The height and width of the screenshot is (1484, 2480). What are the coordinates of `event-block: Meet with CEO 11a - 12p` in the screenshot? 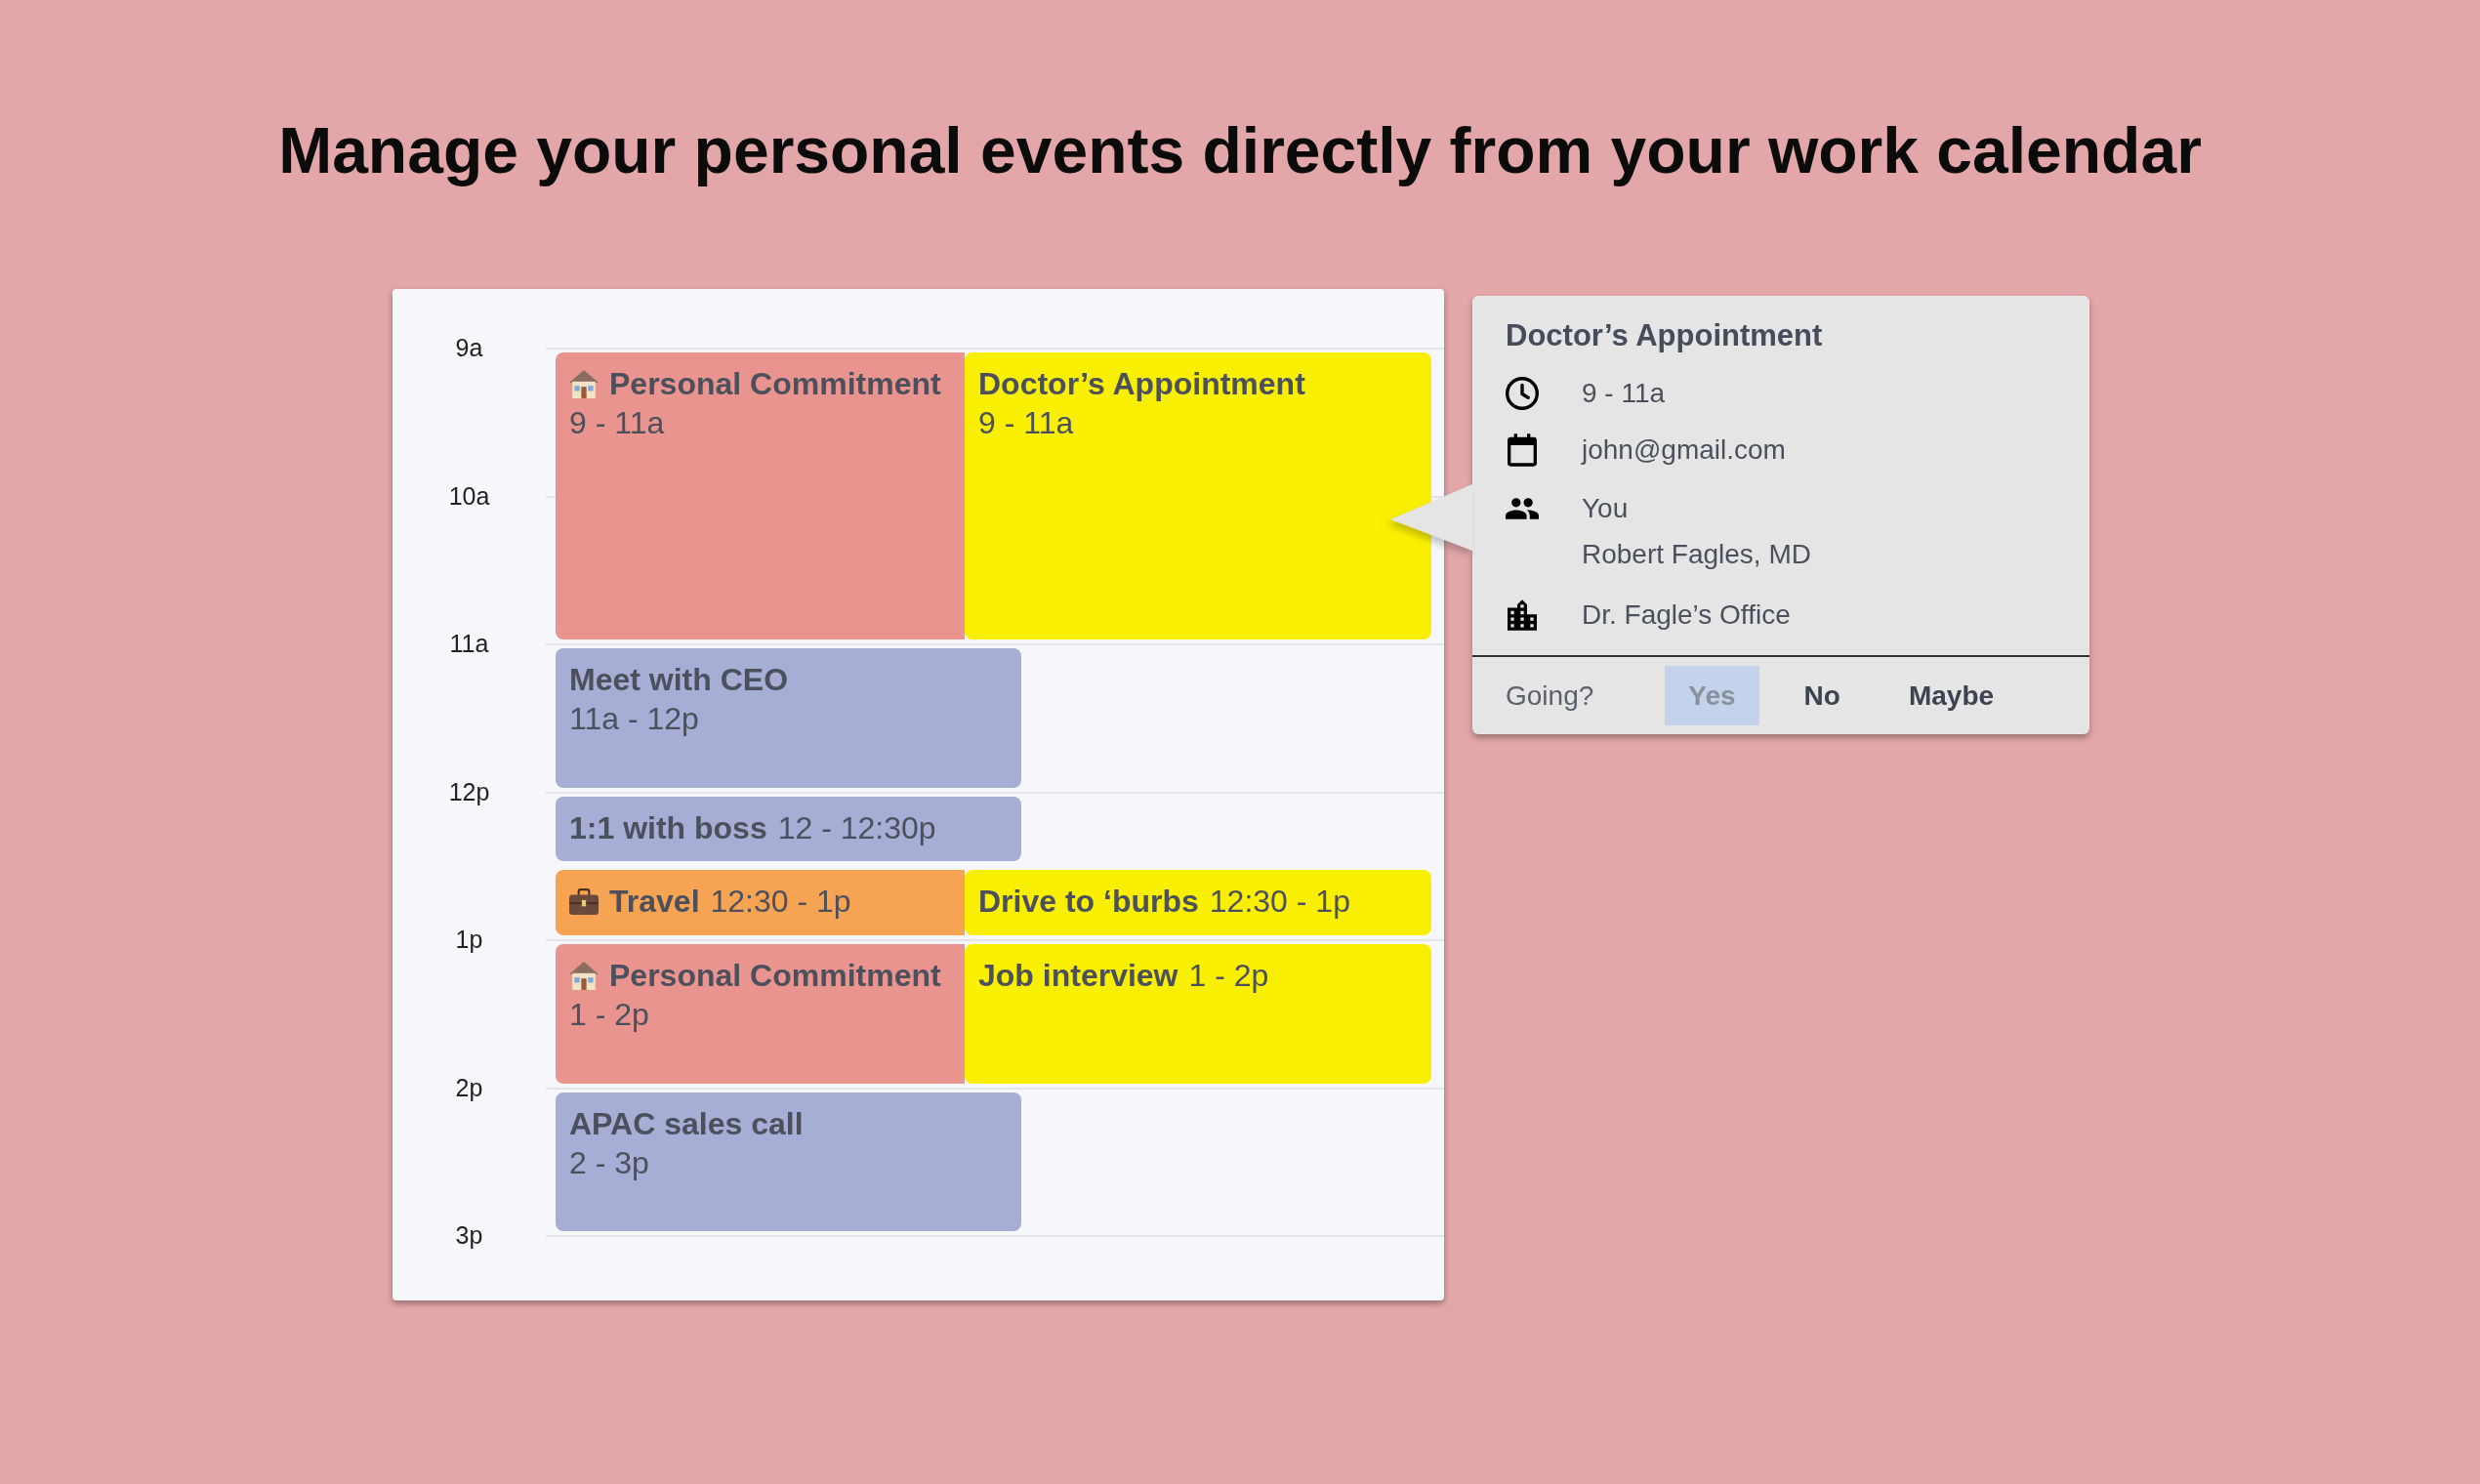 It's located at (788, 718).